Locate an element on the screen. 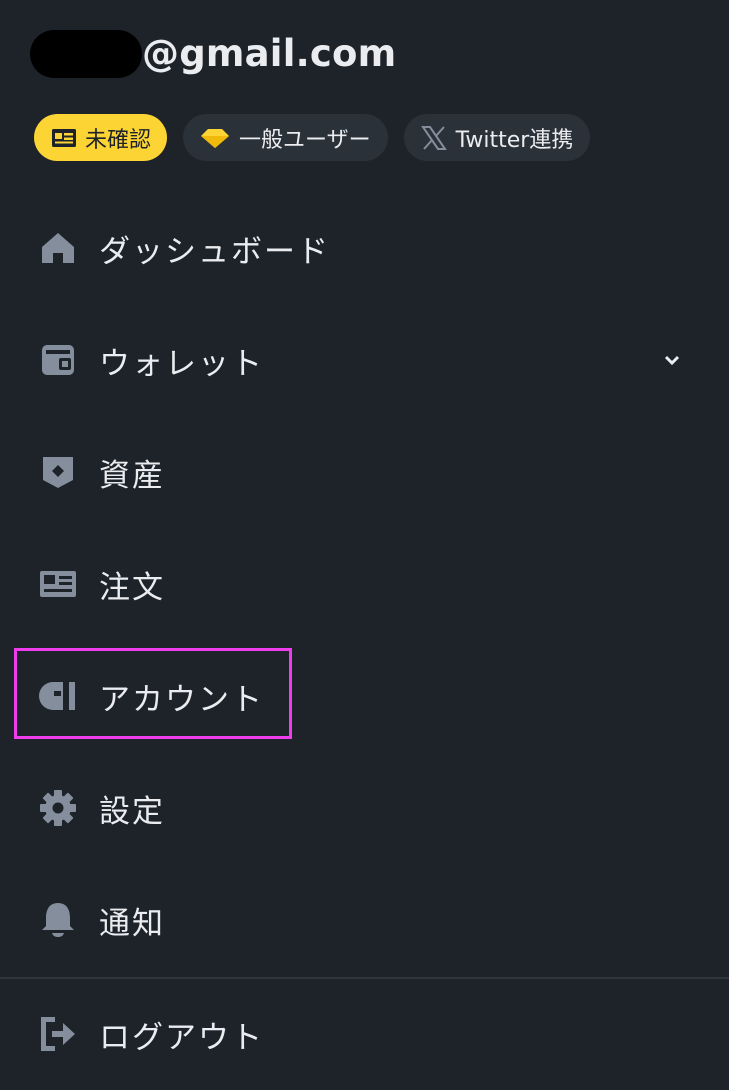  menu-item-label: 通知 is located at coordinates (132, 923).